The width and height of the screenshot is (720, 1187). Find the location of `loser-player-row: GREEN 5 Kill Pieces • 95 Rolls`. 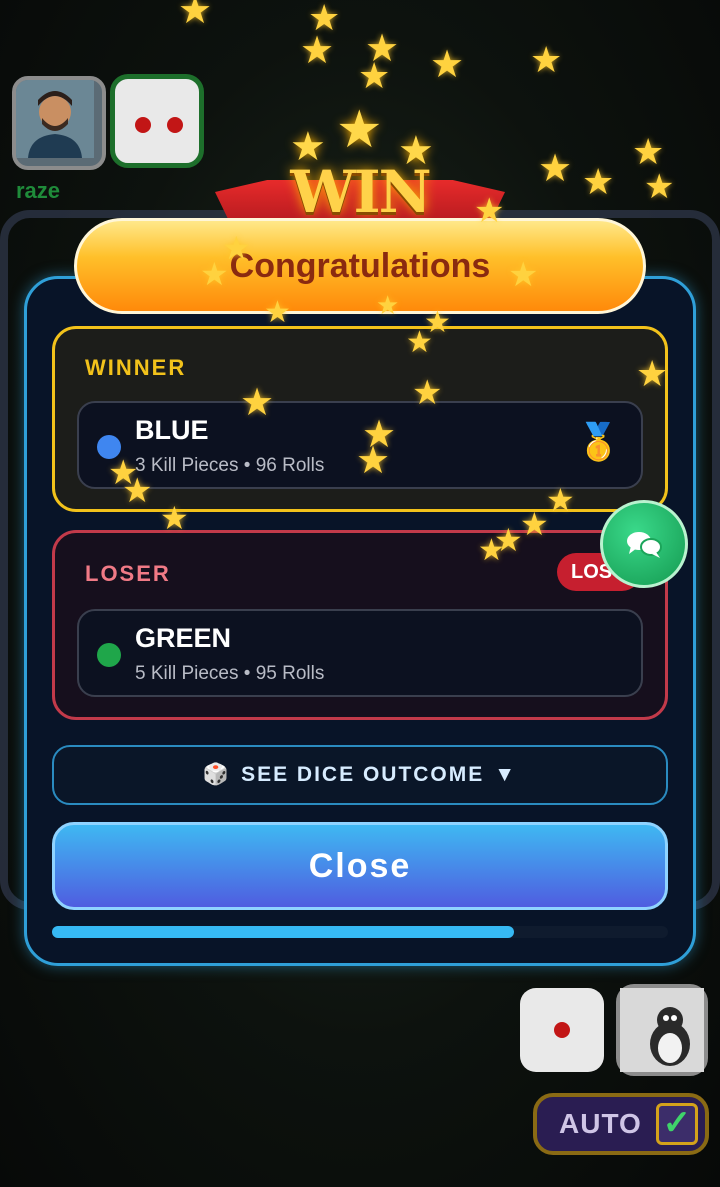

loser-player-row: GREEN 5 Kill Pieces • 95 Rolls is located at coordinates (360, 653).